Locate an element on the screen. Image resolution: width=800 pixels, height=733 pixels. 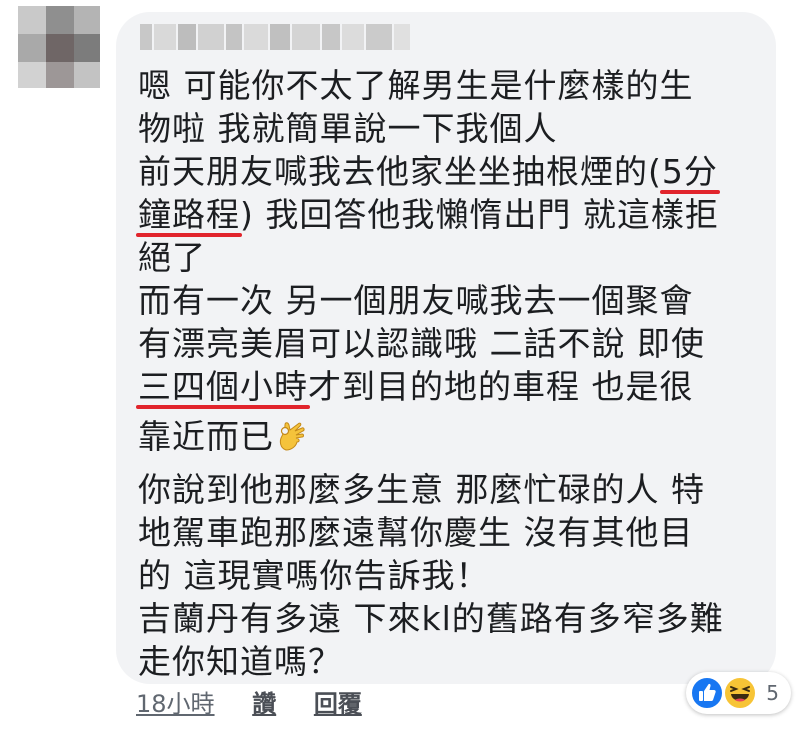
comment-line: 絕了 is located at coordinates (172, 257).